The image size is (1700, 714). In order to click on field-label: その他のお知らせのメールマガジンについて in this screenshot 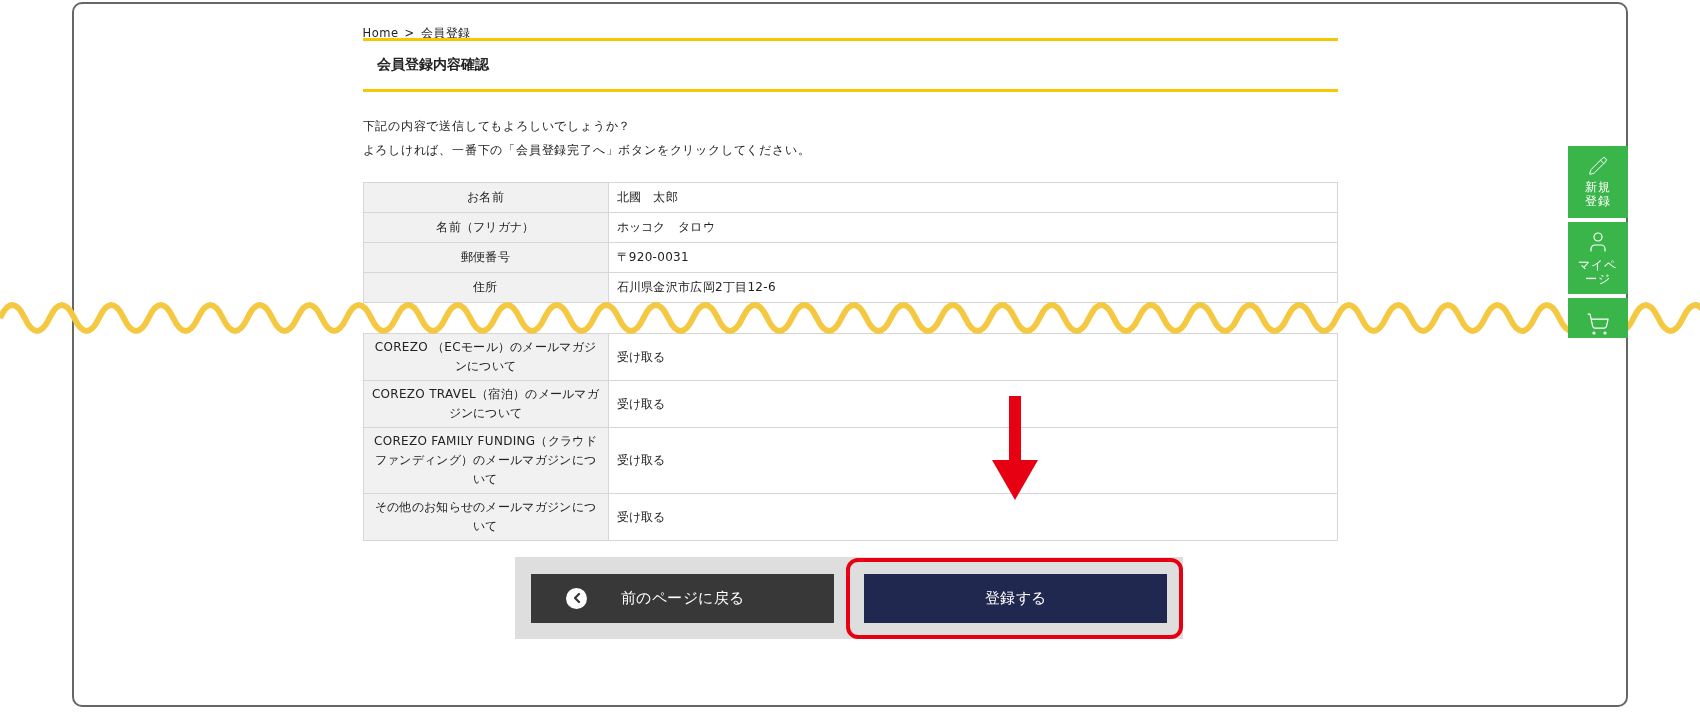, I will do `click(485, 517)`.